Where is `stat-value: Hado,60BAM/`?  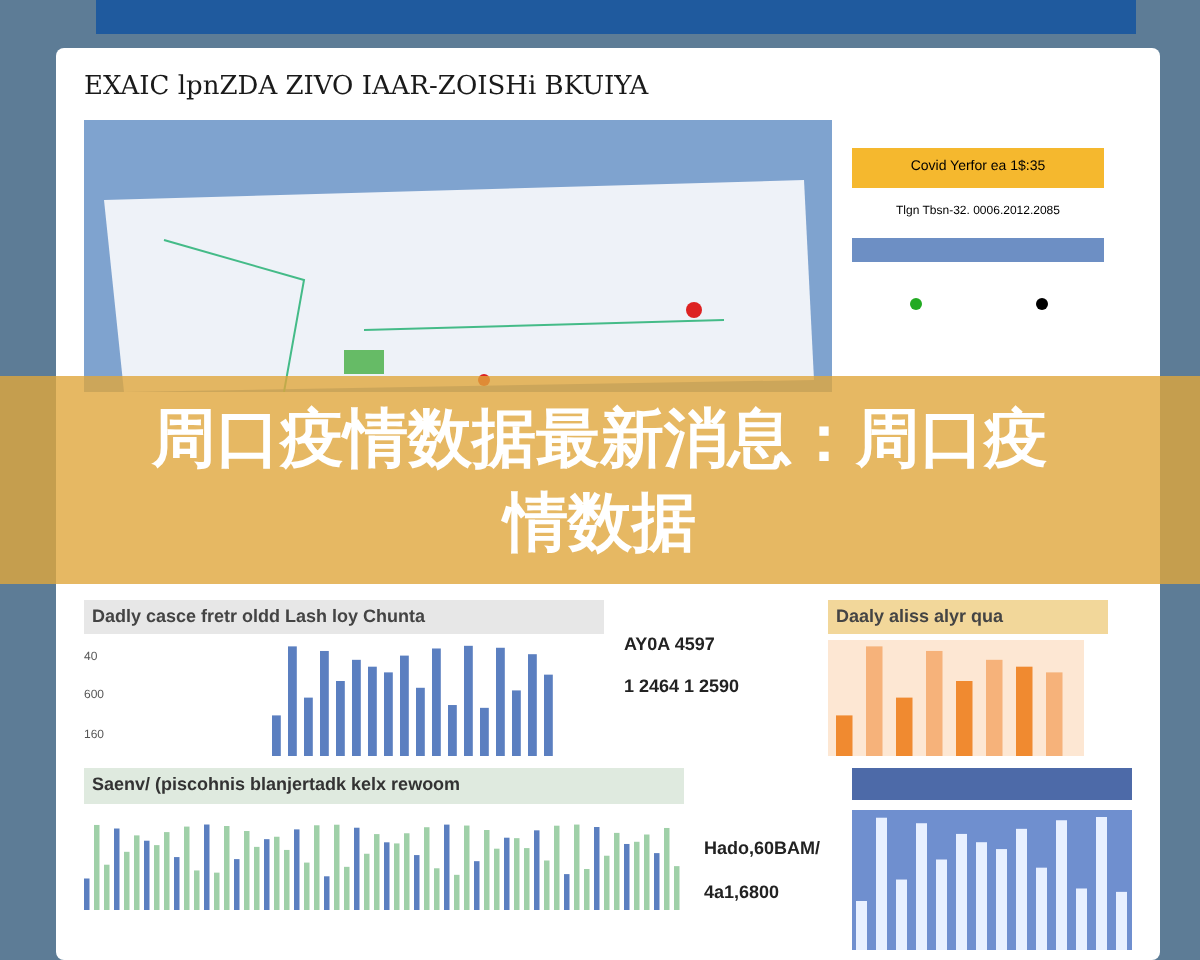 stat-value: Hado,60BAM/ is located at coordinates (762, 849).